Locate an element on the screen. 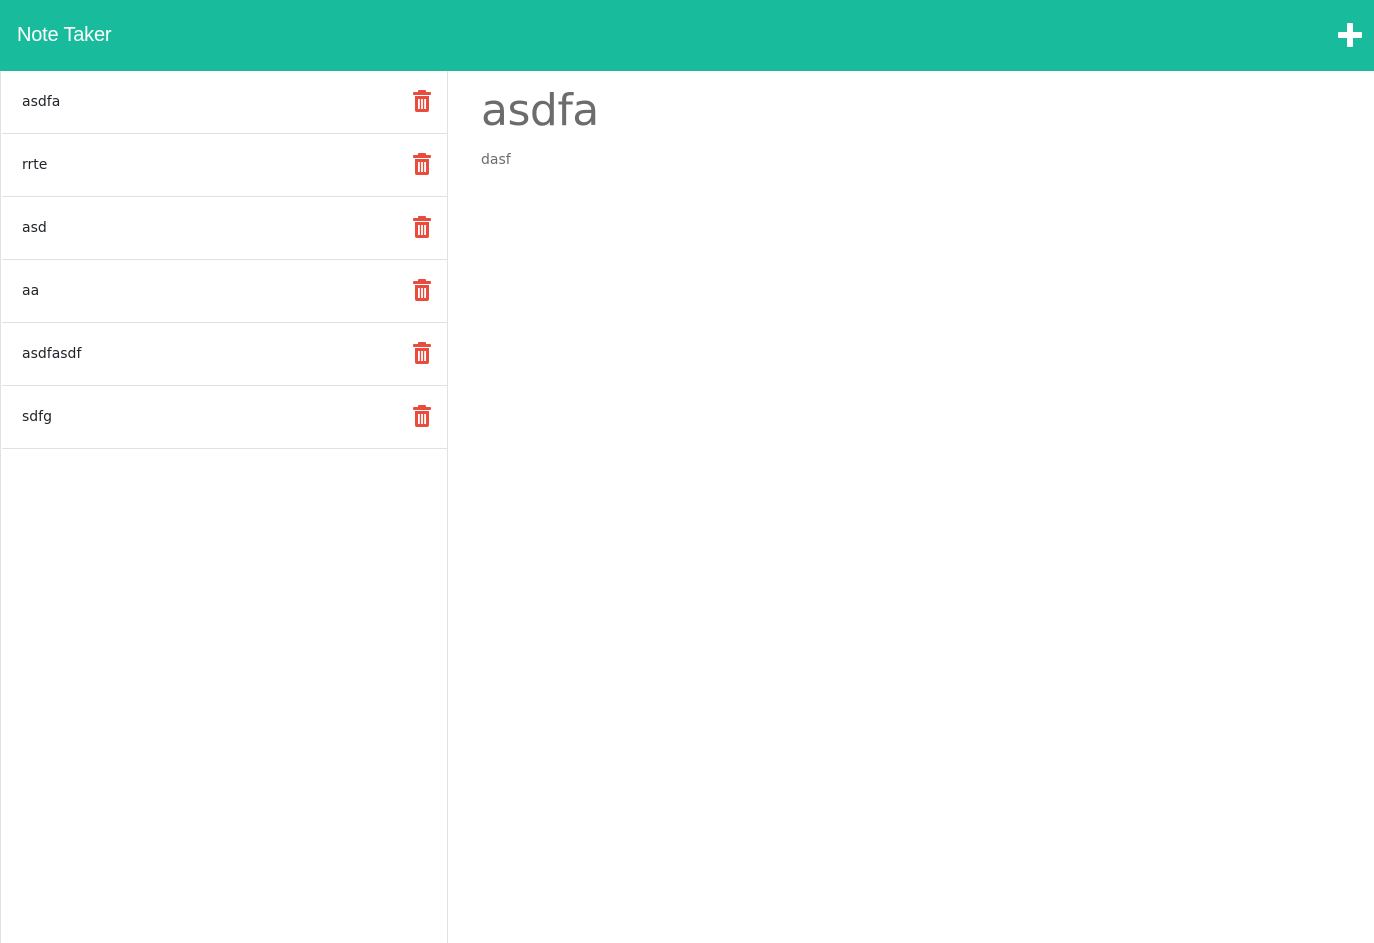 This screenshot has width=1374, height=943. note-list-title: asdfa is located at coordinates (41, 102).